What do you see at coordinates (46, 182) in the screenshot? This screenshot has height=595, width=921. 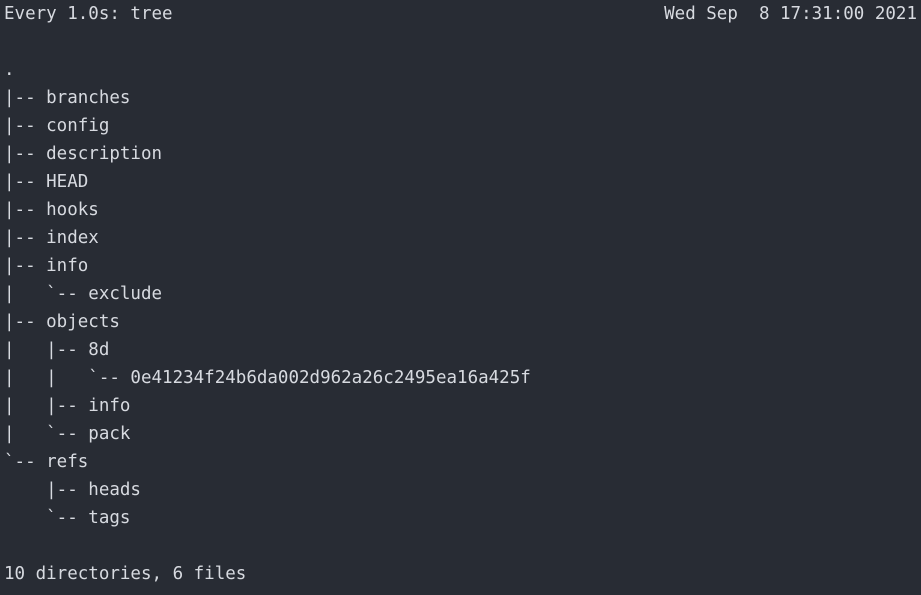 I see `tree-line: |-- HEAD` at bounding box center [46, 182].